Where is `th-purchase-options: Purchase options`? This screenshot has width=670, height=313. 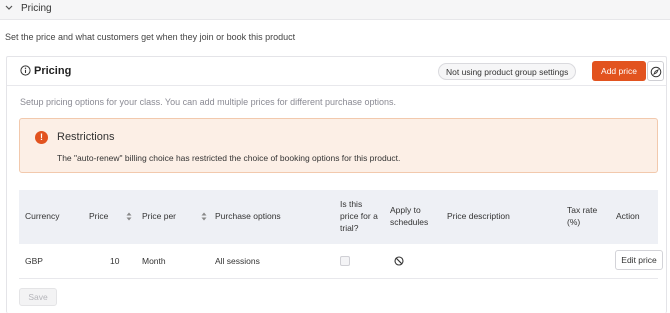 th-purchase-options: Purchase options is located at coordinates (248, 216).